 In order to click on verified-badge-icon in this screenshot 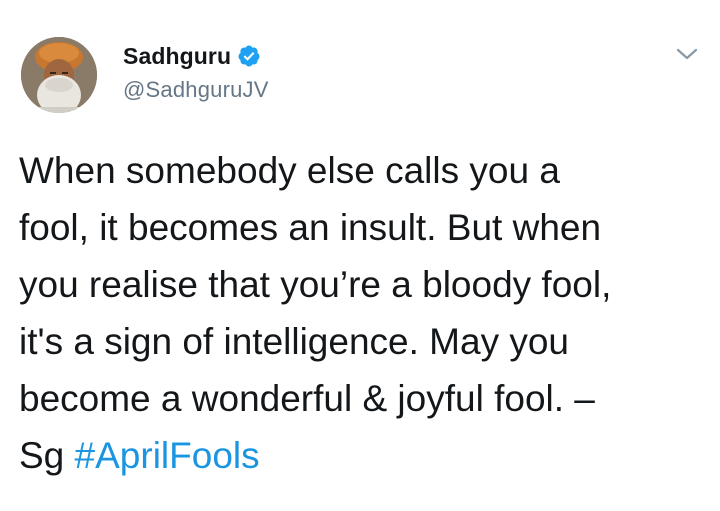, I will do `click(249, 56)`.